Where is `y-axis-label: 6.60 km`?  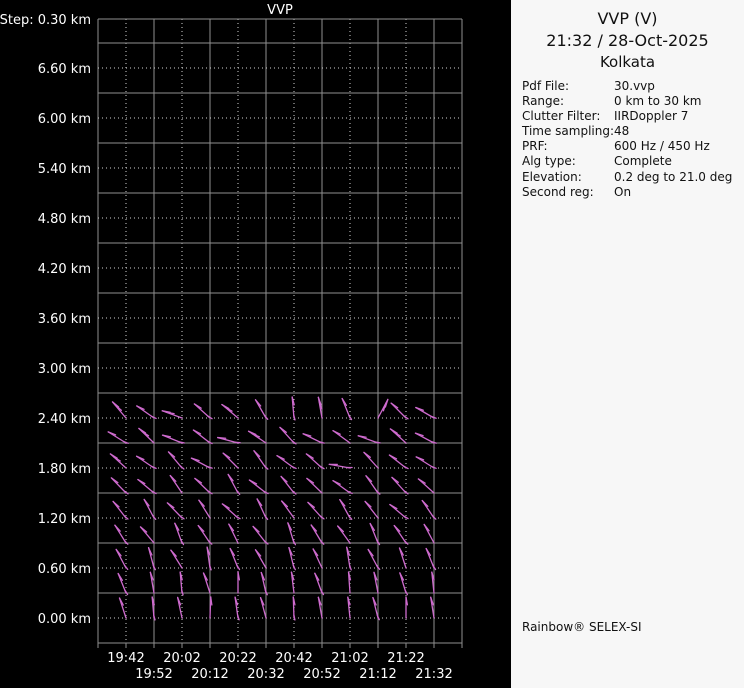
y-axis-label: 6.60 km is located at coordinates (64, 69).